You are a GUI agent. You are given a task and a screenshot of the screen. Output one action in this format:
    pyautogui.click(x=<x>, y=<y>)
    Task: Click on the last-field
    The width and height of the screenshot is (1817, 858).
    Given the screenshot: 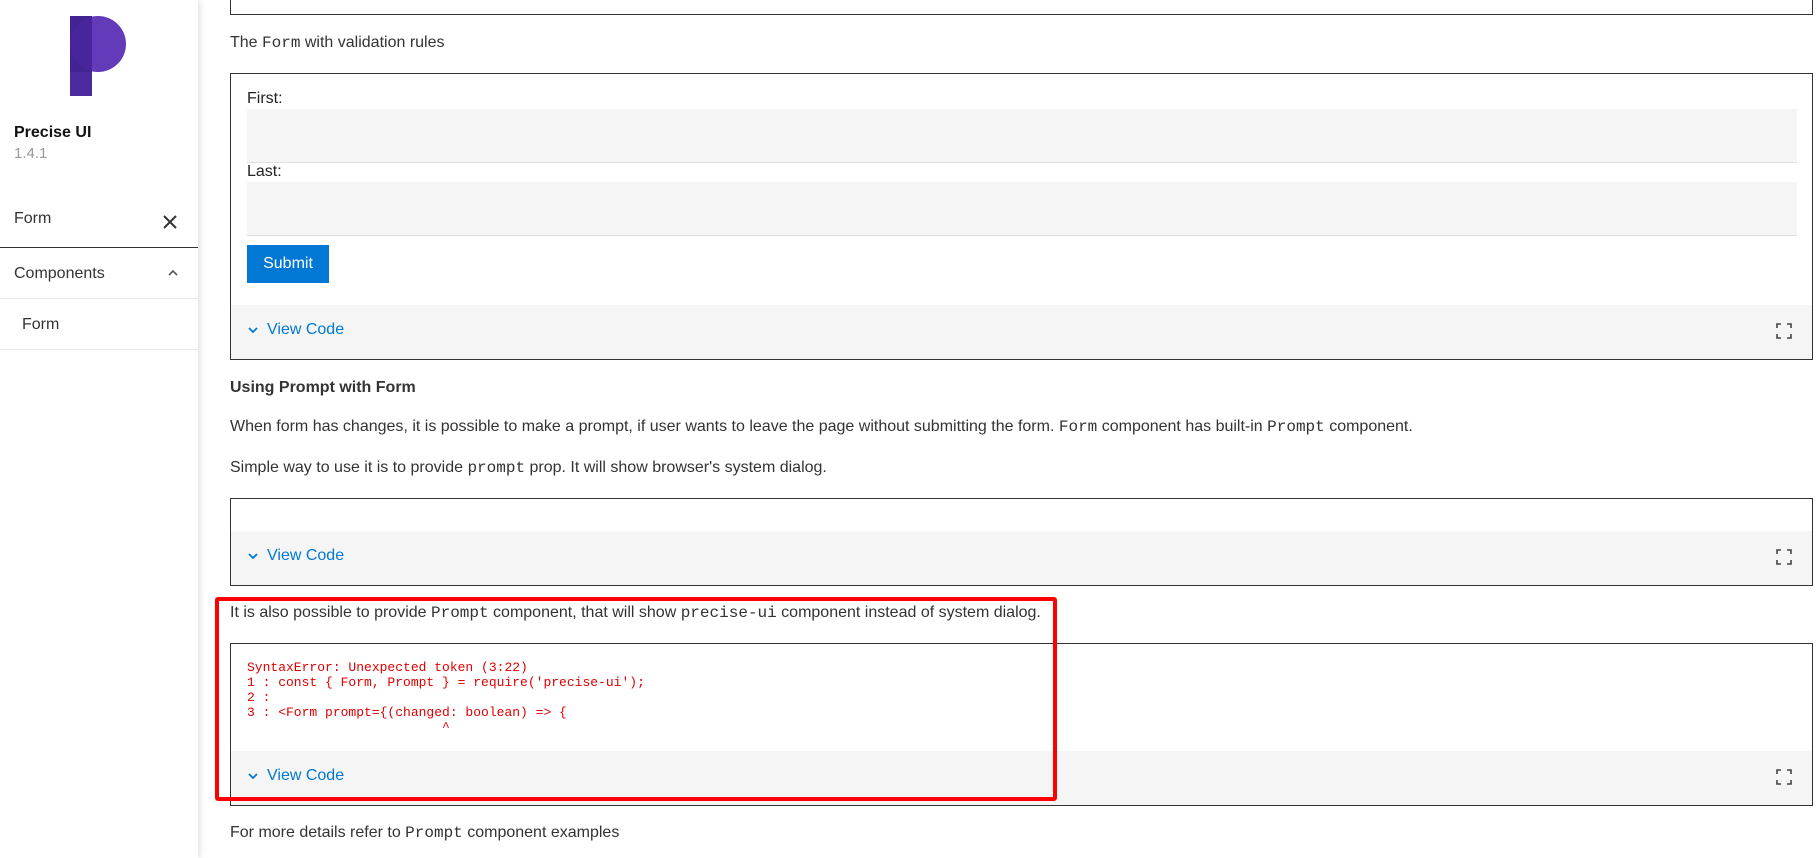 What is the action you would take?
    pyautogui.click(x=1022, y=209)
    